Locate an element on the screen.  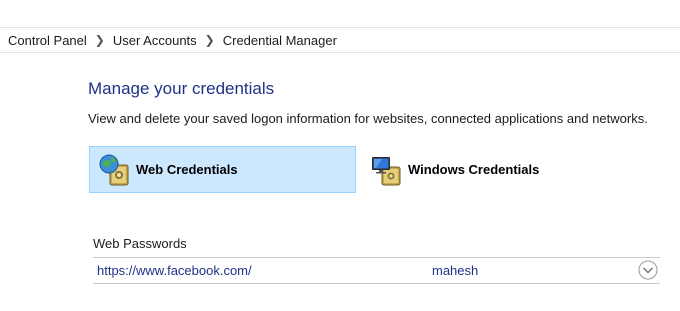
chevron-down-circle-icon is located at coordinates (648, 270).